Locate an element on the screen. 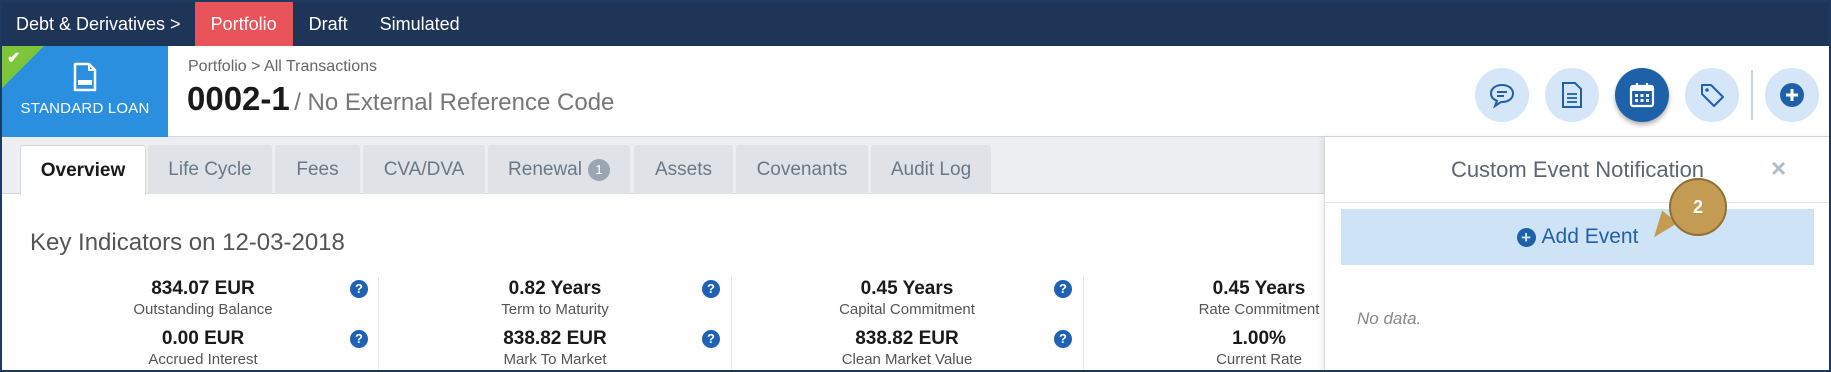  panel-title: Custom Event Notification is located at coordinates (1577, 169).